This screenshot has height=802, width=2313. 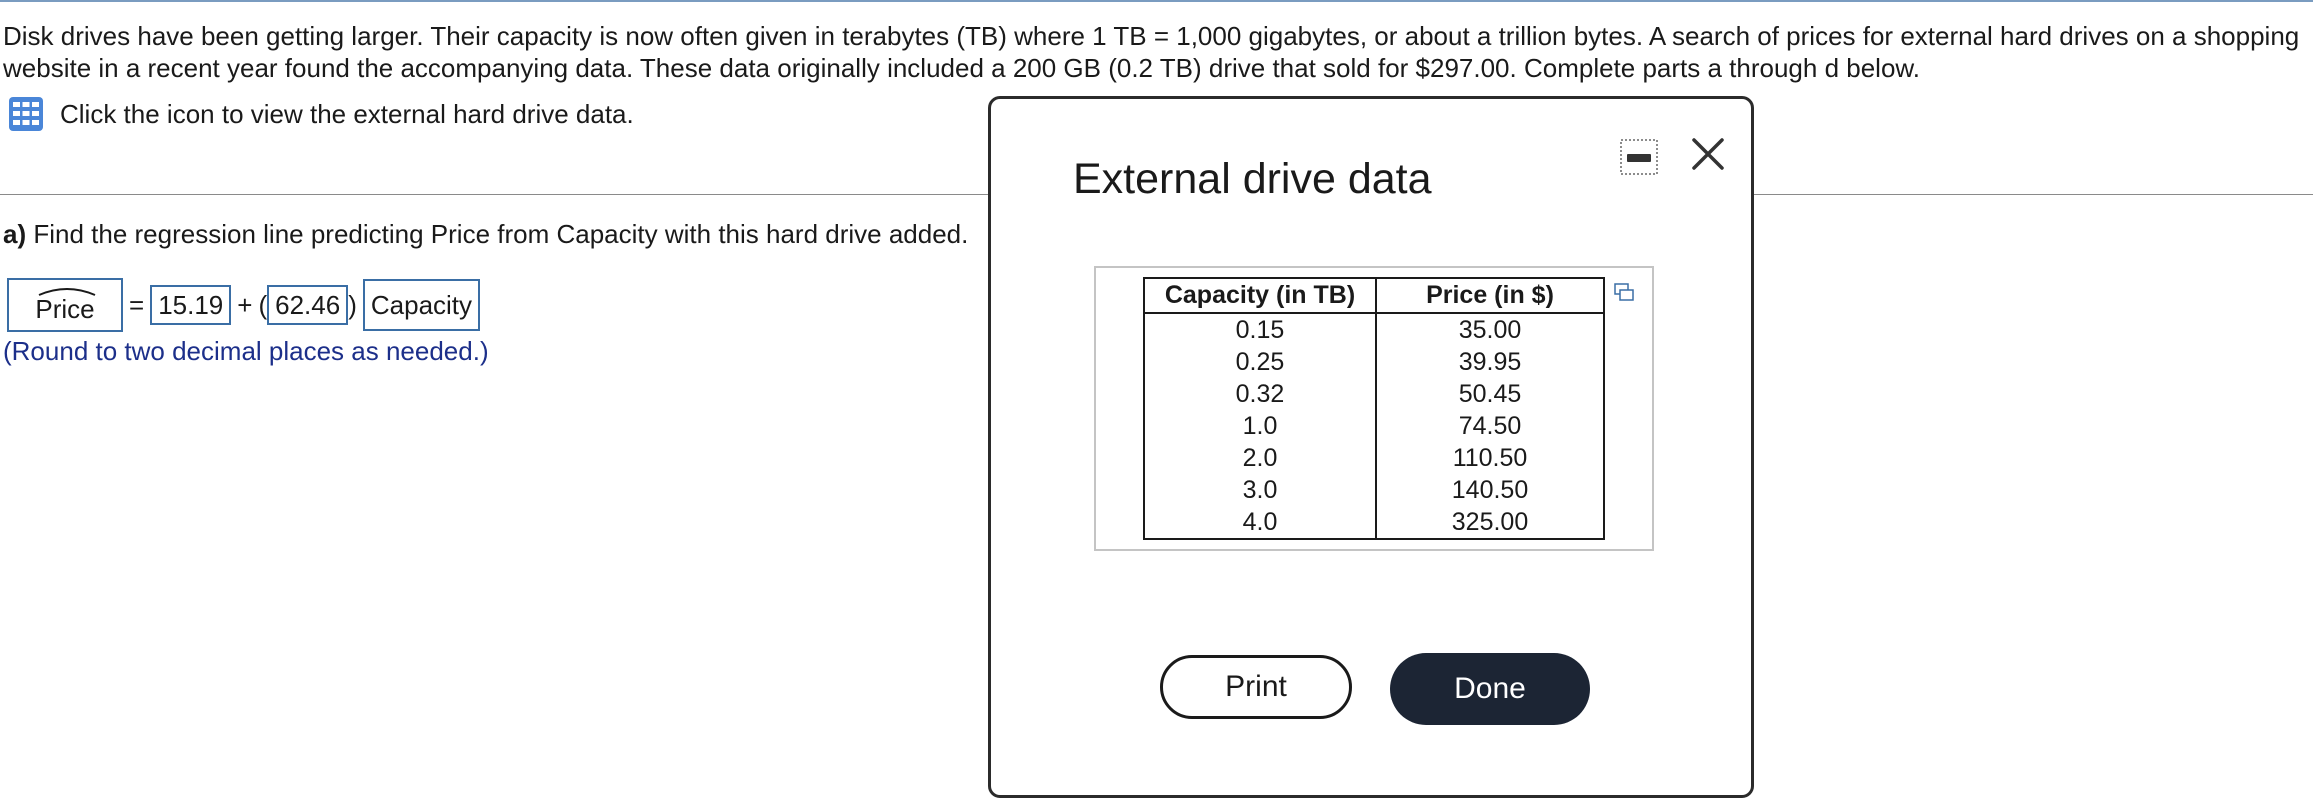 What do you see at coordinates (137, 304) in the screenshot?
I see `equals-sign: =` at bounding box center [137, 304].